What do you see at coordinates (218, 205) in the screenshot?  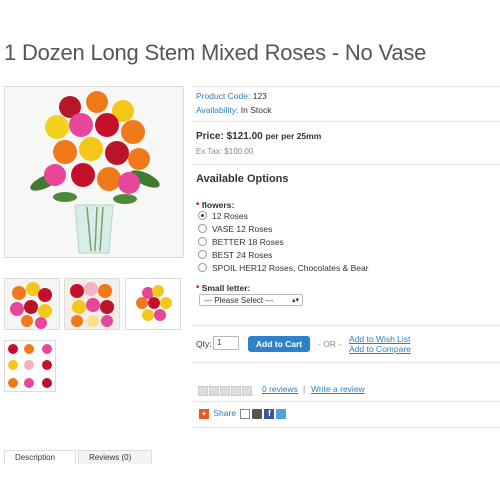 I see `flowers-label: flowers:` at bounding box center [218, 205].